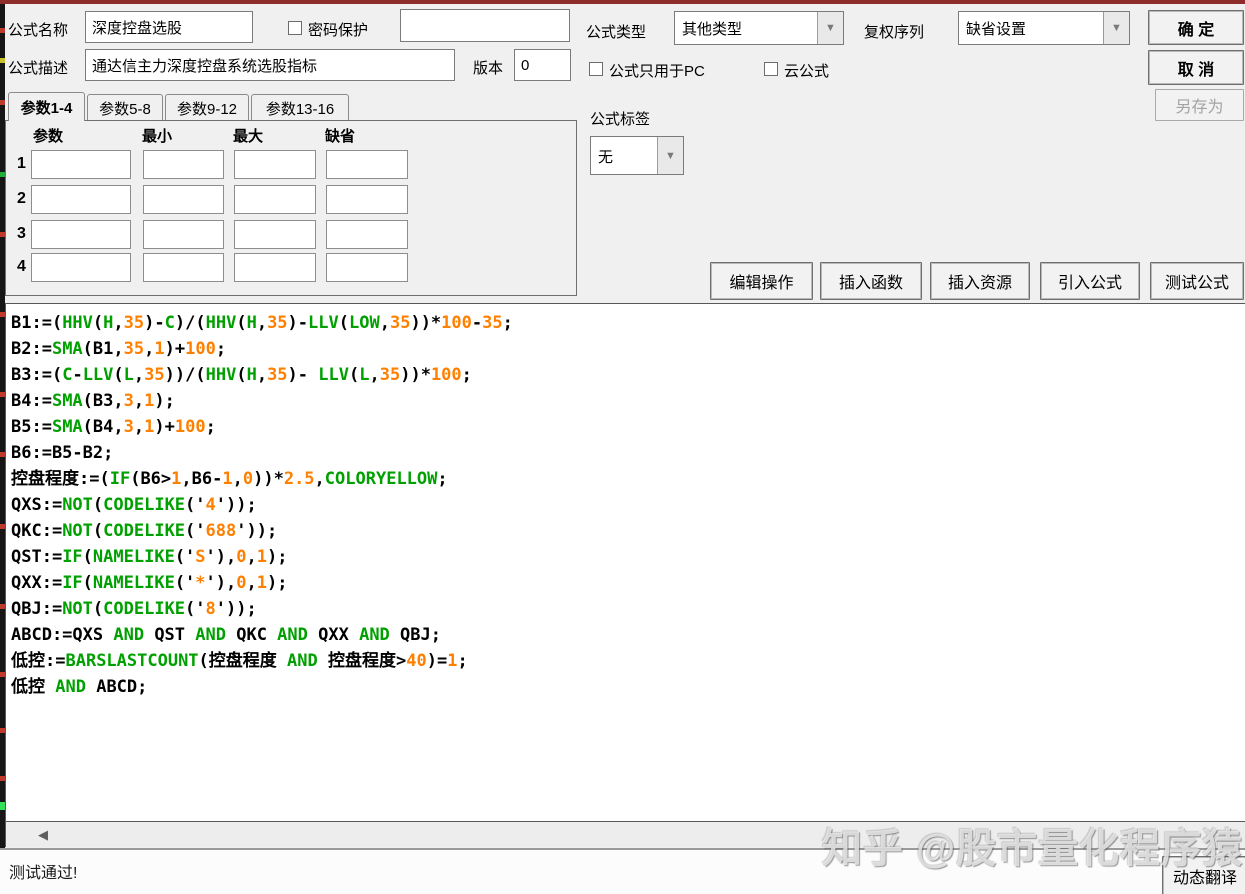 The height and width of the screenshot is (894, 1245). What do you see at coordinates (43, 873) in the screenshot?
I see `status-message: 测试通过!` at bounding box center [43, 873].